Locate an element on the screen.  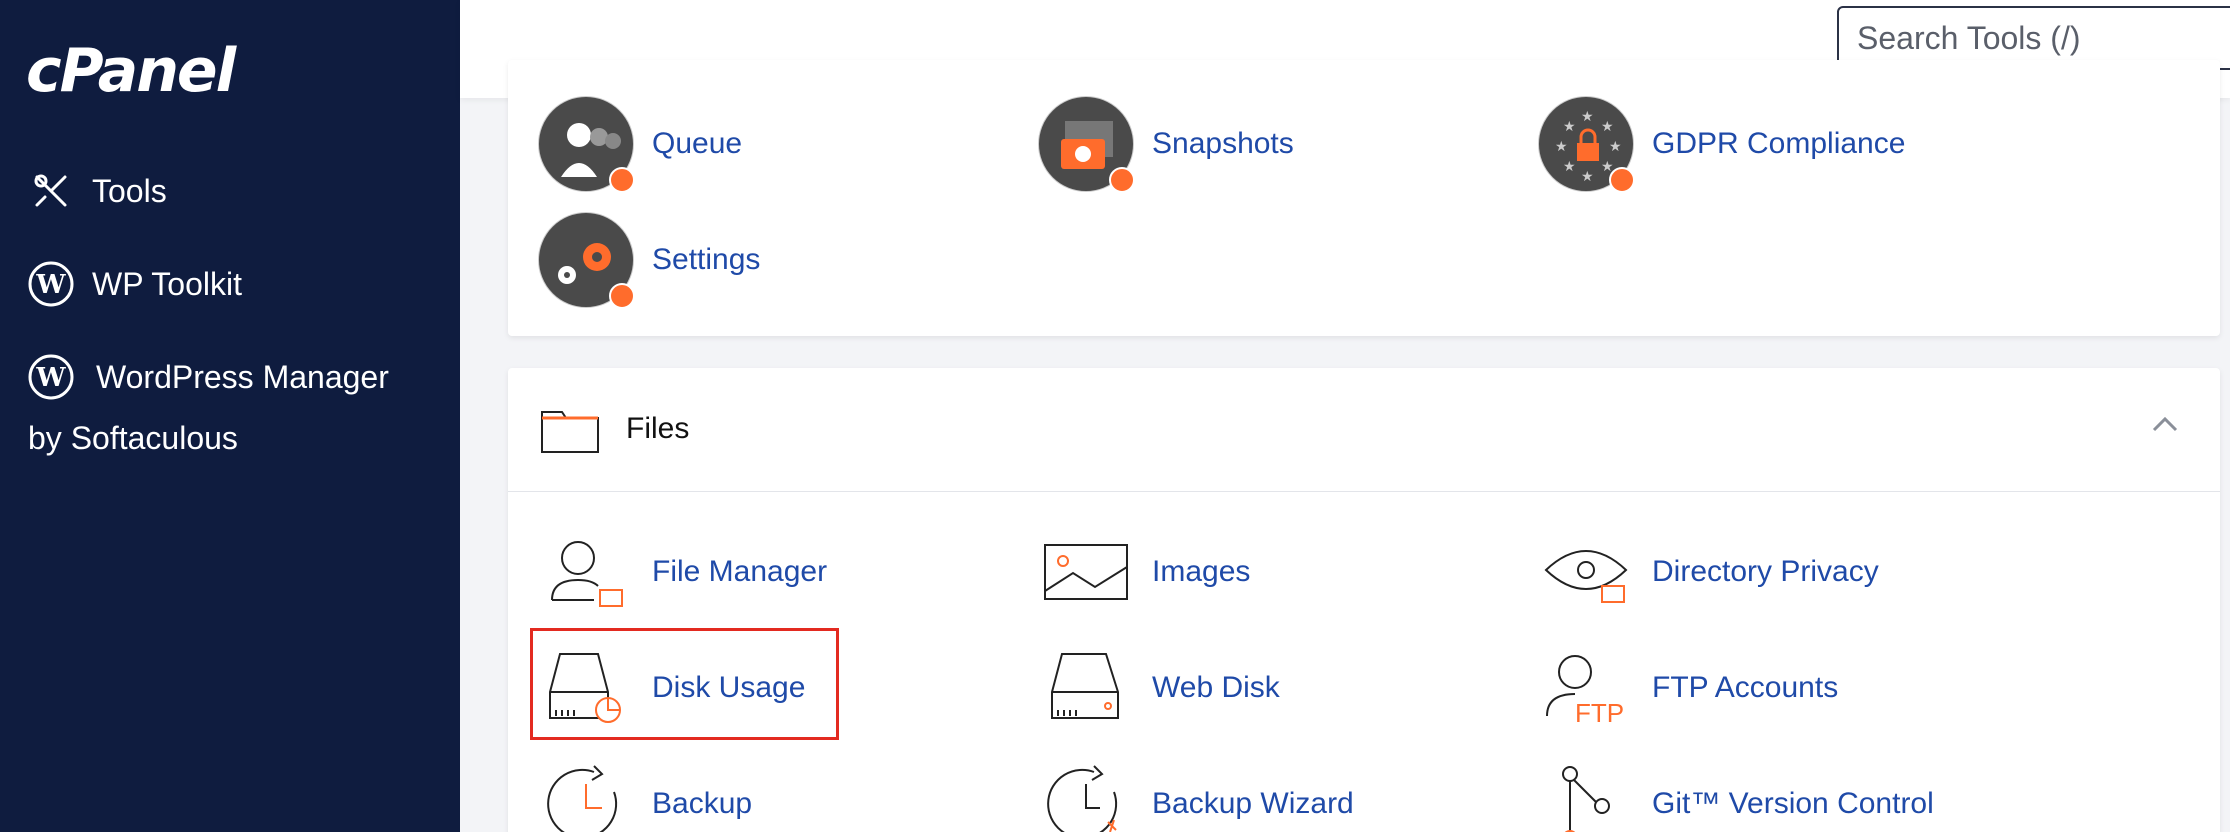
tool-label: GDPR Compliance is located at coordinates (1779, 143).